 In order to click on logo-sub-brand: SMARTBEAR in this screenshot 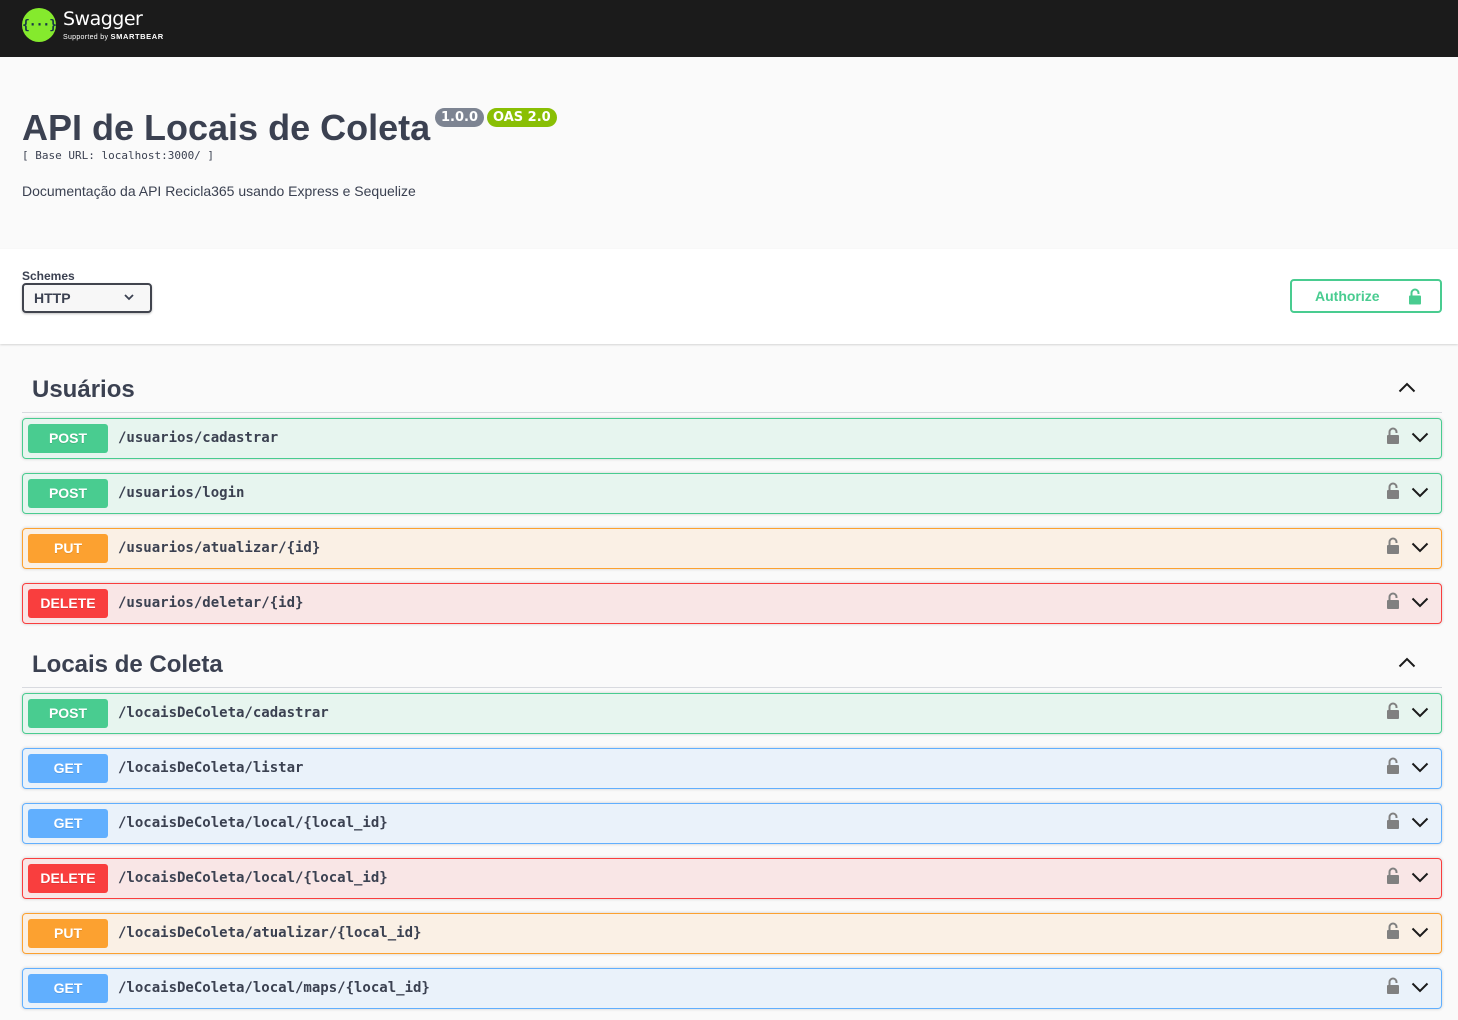, I will do `click(137, 36)`.